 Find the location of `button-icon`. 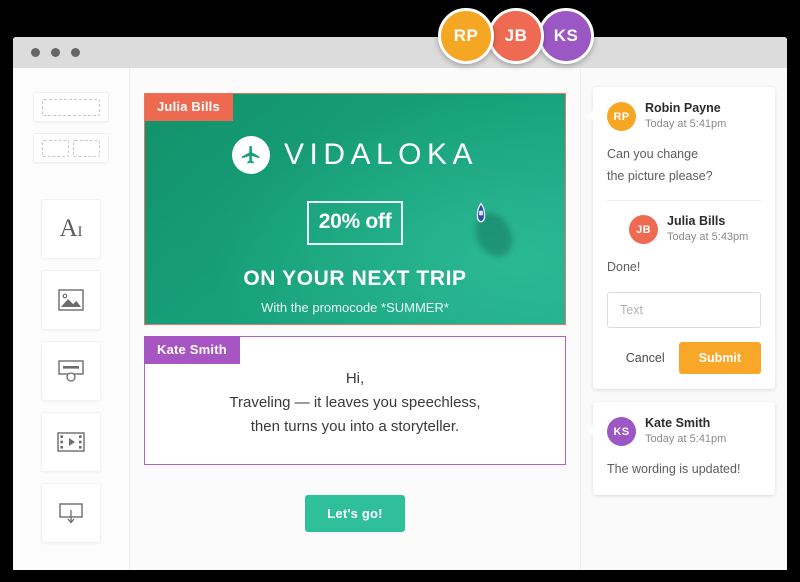

button-icon is located at coordinates (71, 371).